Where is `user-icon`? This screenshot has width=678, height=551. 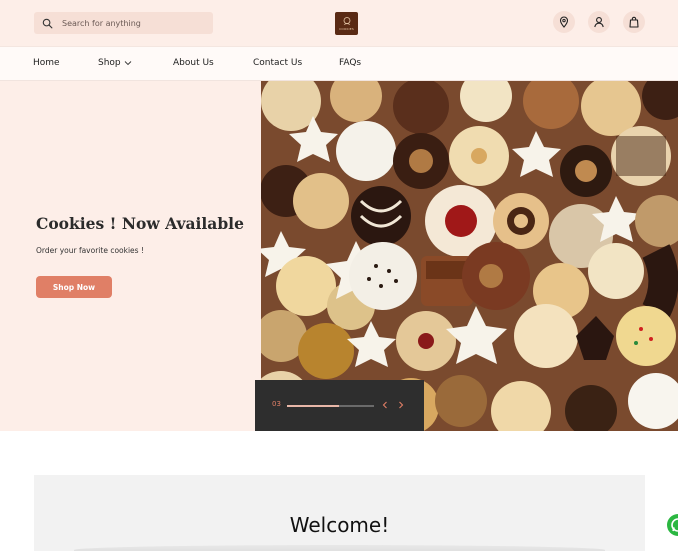 user-icon is located at coordinates (599, 22).